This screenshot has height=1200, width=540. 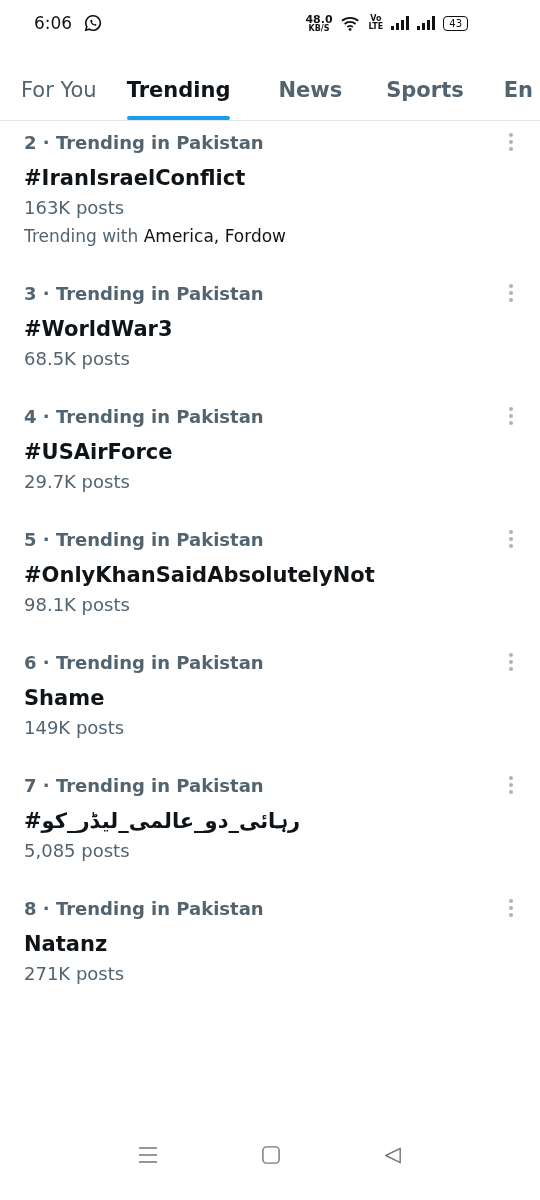 What do you see at coordinates (518, 83) in the screenshot?
I see `tab: En` at bounding box center [518, 83].